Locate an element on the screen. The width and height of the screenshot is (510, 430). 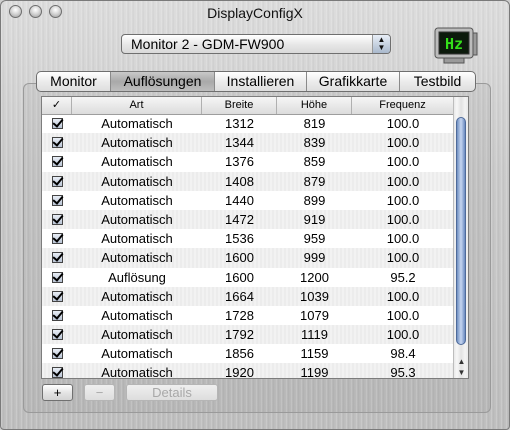
table-row: Automatisch 1472 919 100.0 is located at coordinates (248, 219).